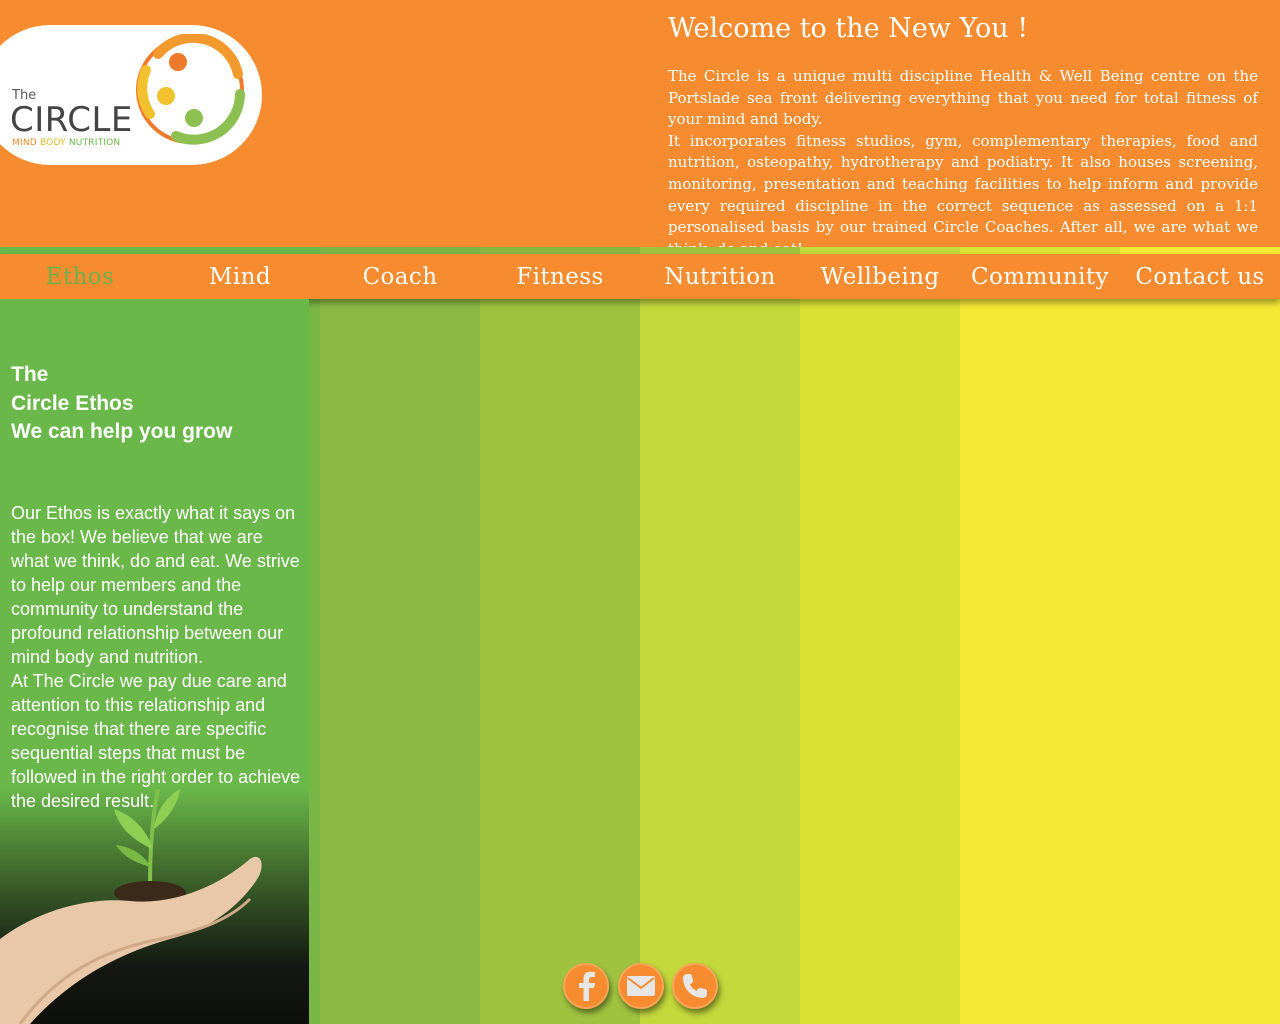  I want to click on phone-icon, so click(695, 986).